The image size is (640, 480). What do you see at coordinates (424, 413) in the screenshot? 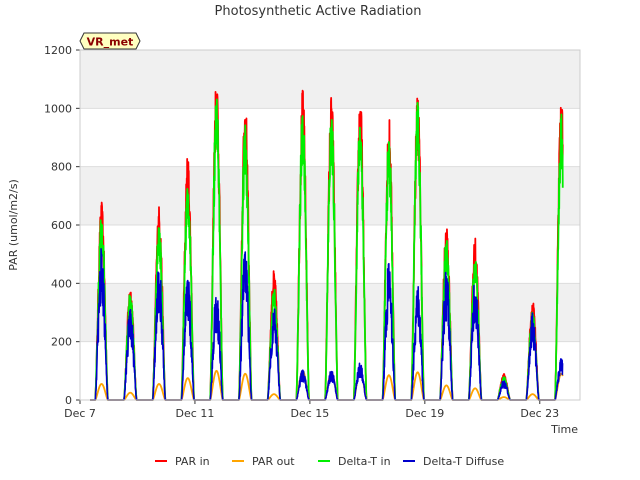
I see `x-tick-label: Dec 19` at bounding box center [424, 413].